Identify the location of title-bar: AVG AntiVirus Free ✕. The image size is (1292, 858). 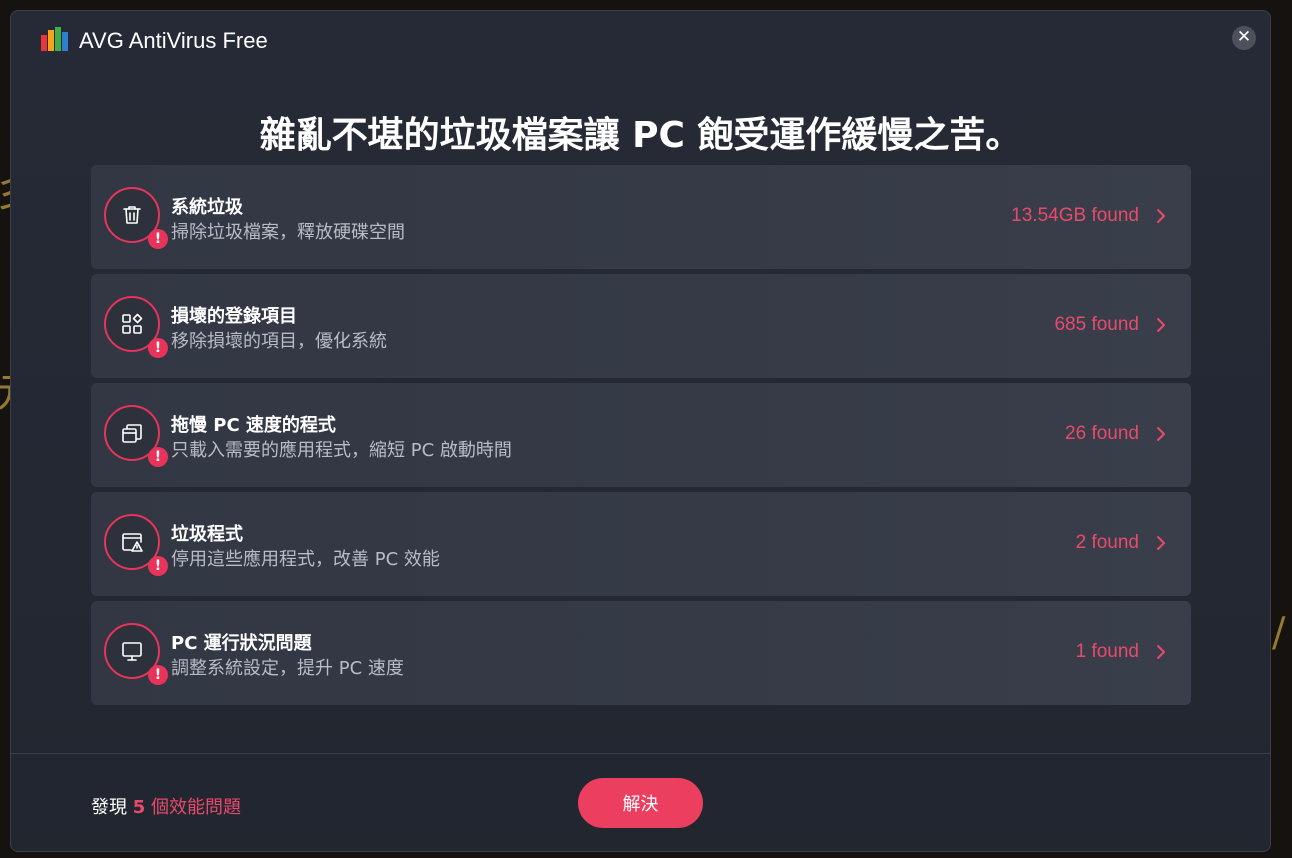
(640, 40).